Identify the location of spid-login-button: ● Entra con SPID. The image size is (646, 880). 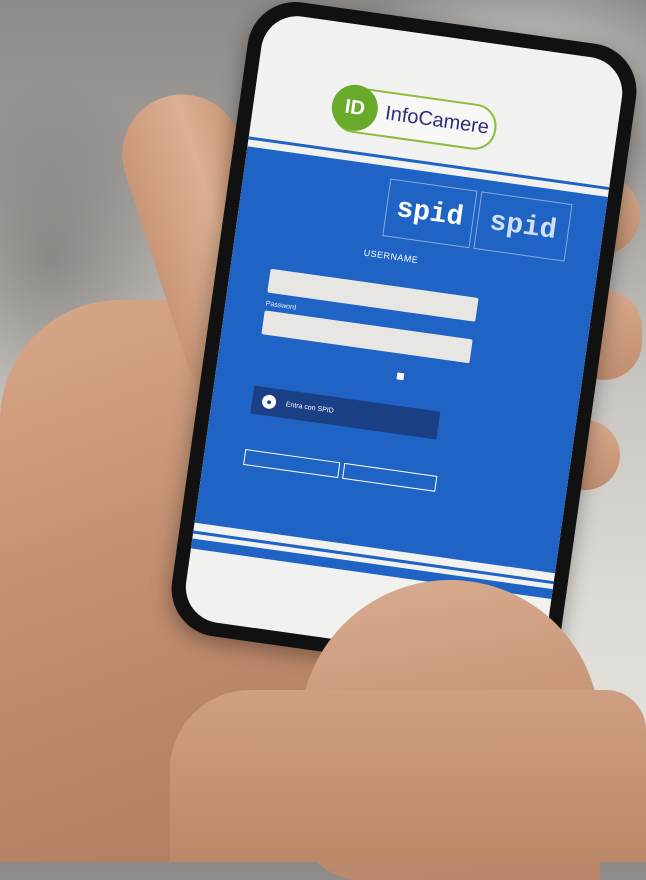
(345, 412).